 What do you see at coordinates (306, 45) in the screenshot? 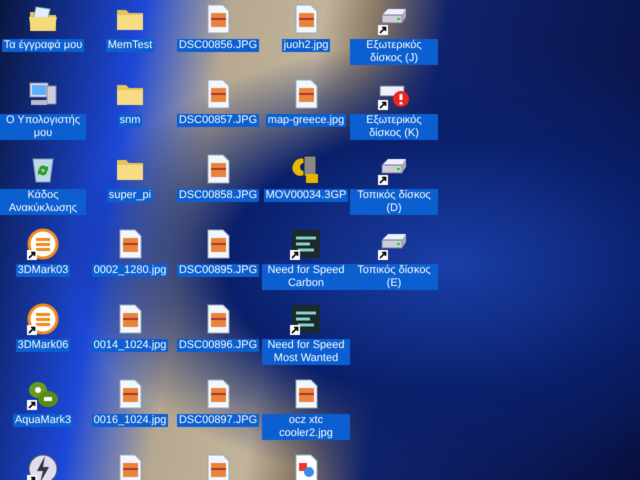
I see `icon-label: juoh2.jpg` at bounding box center [306, 45].